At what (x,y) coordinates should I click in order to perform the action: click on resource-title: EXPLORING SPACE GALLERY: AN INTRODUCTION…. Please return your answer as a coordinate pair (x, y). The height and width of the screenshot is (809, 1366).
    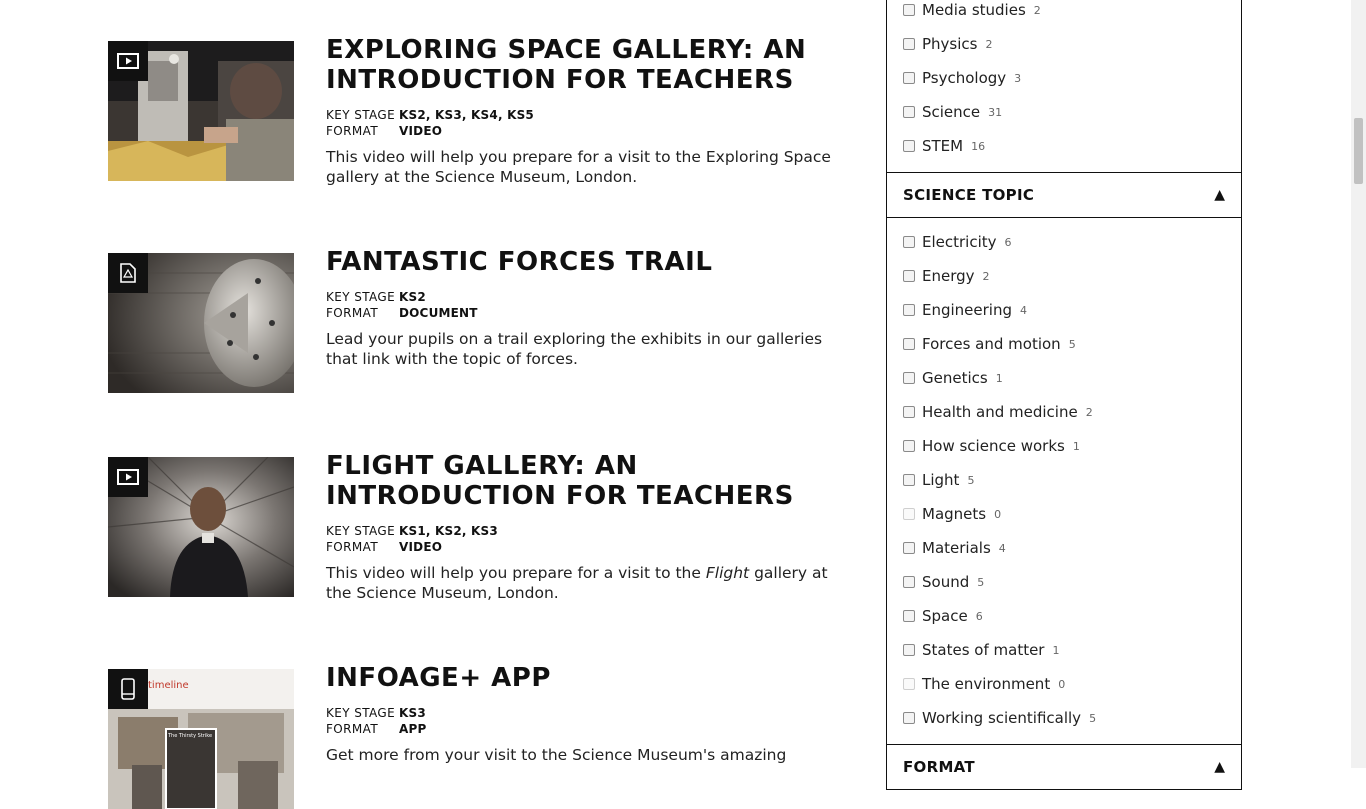
    Looking at the image, I should click on (596, 65).